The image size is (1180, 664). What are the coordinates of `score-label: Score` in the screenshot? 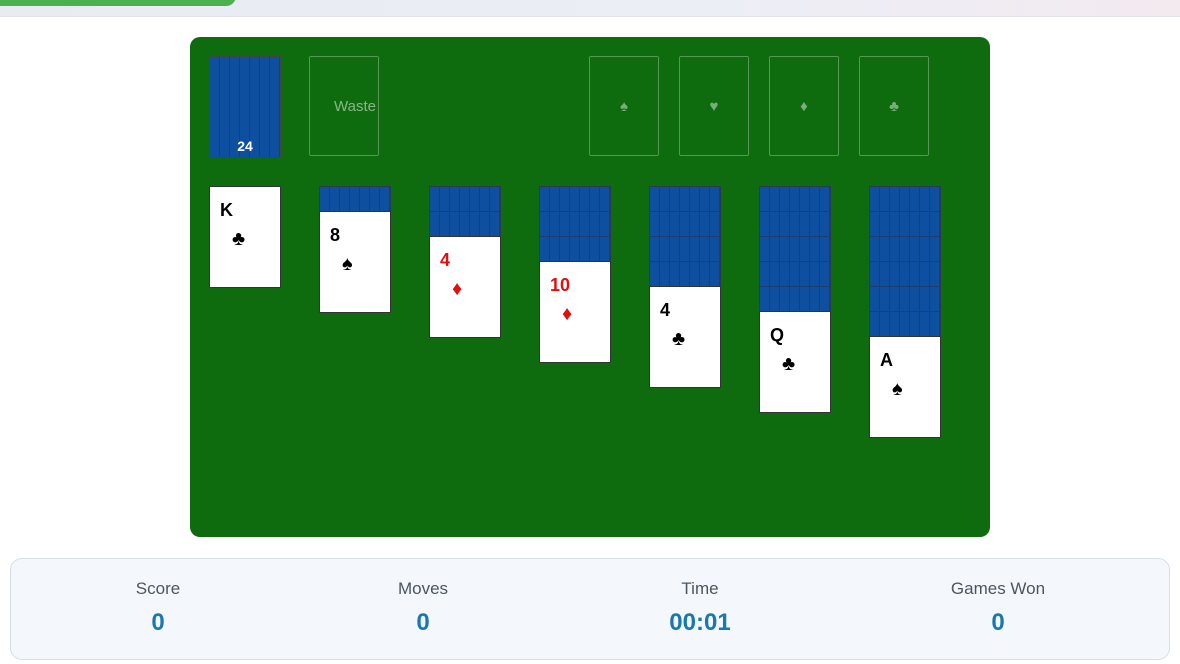 It's located at (158, 588).